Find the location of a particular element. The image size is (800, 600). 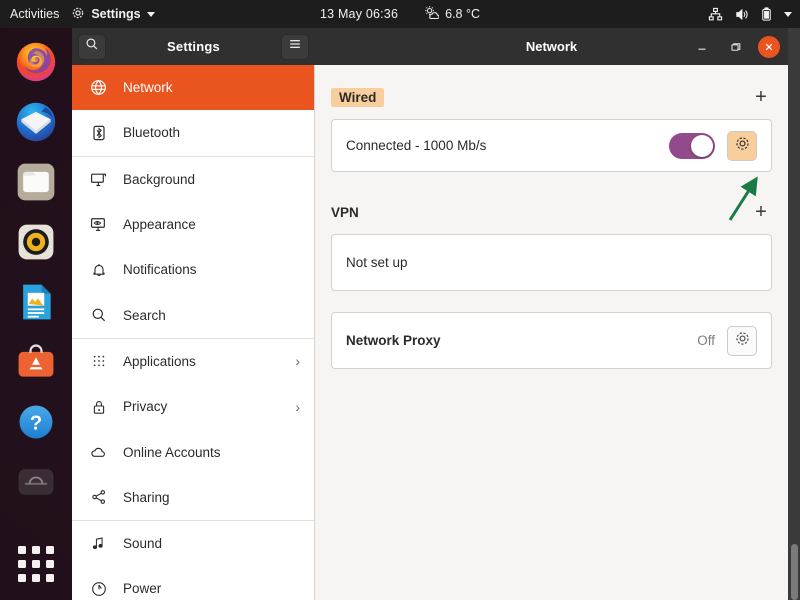

cloud-icon is located at coordinates (98, 452).